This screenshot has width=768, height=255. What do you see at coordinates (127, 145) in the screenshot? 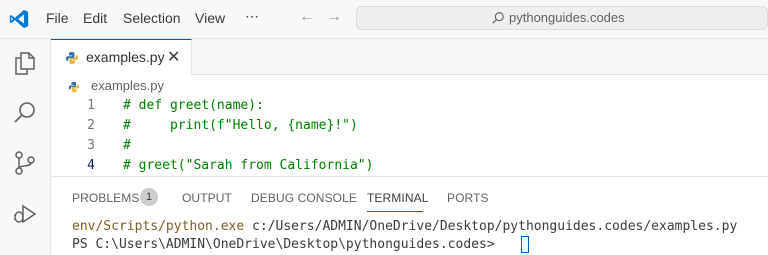
I see `code-text: #` at bounding box center [127, 145].